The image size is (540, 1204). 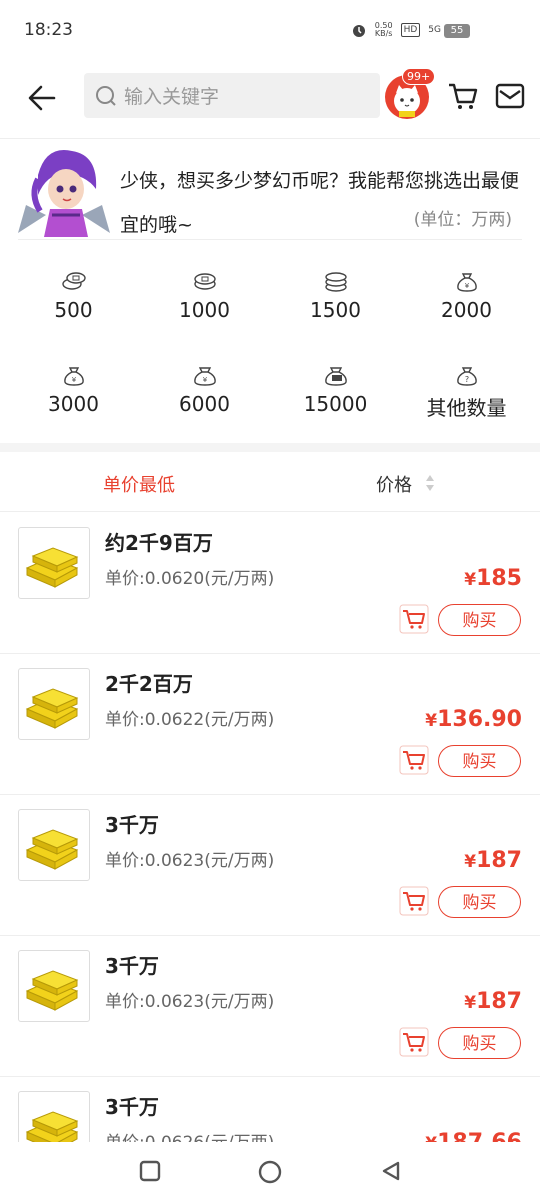 What do you see at coordinates (73, 296) in the screenshot?
I see `amount-option-500: 500` at bounding box center [73, 296].